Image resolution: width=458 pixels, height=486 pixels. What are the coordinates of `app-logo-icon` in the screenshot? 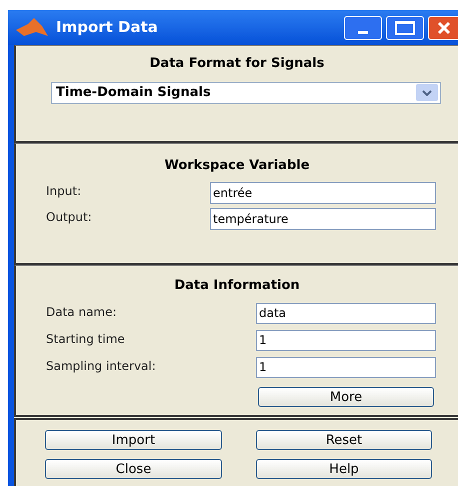 It's located at (32, 28).